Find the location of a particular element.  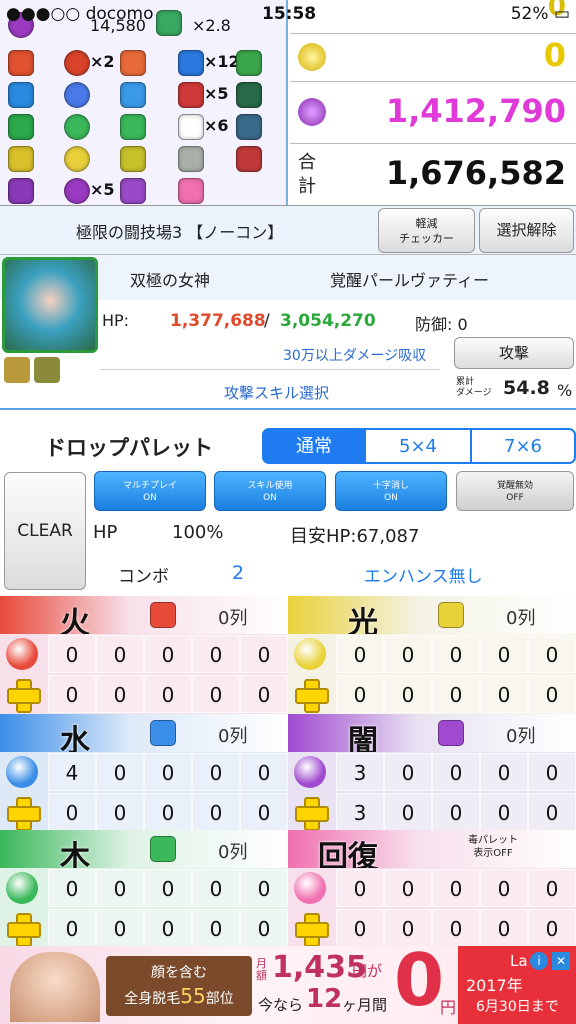

deselect-button: 選択解除 is located at coordinates (526, 230).